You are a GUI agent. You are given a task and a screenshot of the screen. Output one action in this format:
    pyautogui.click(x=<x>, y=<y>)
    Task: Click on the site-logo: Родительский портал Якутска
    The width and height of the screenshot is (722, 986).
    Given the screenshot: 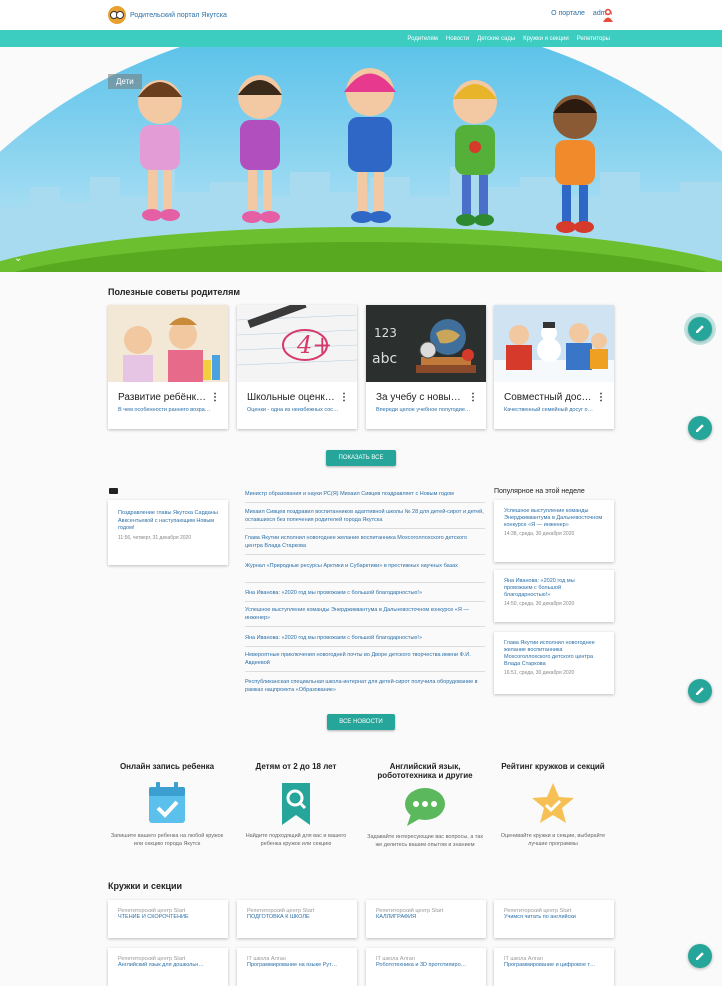 What is the action you would take?
    pyautogui.click(x=167, y=15)
    